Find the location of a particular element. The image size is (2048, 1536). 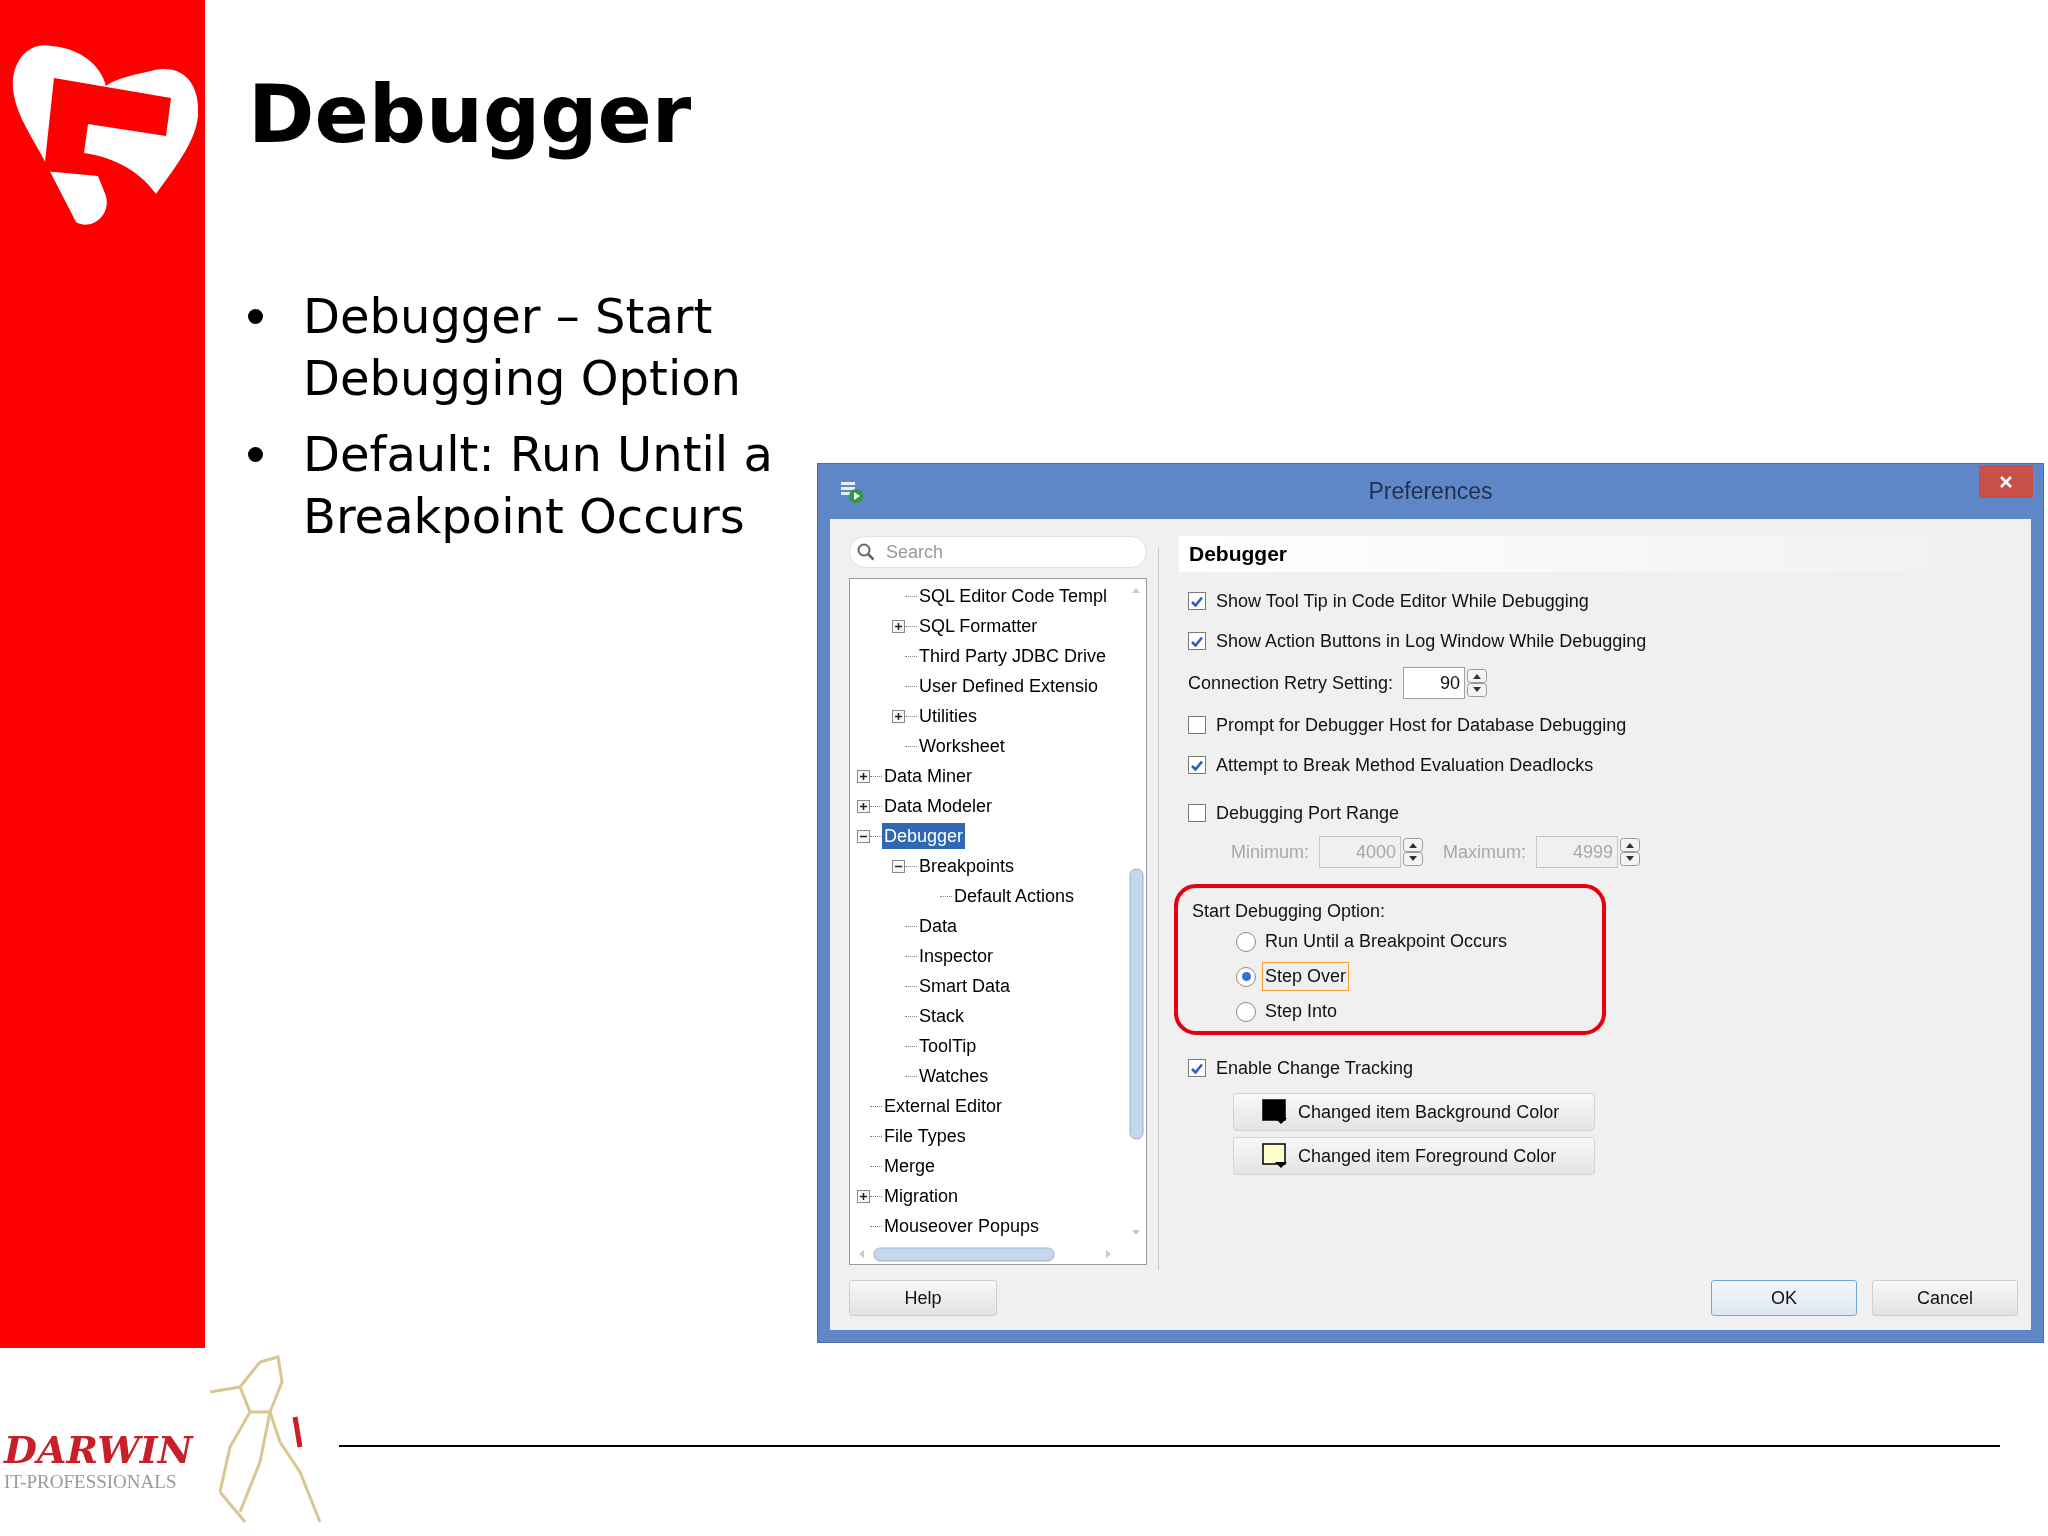

option-label: Show Action Buttons in Log Window While Debugging is located at coordinates (1431, 641).